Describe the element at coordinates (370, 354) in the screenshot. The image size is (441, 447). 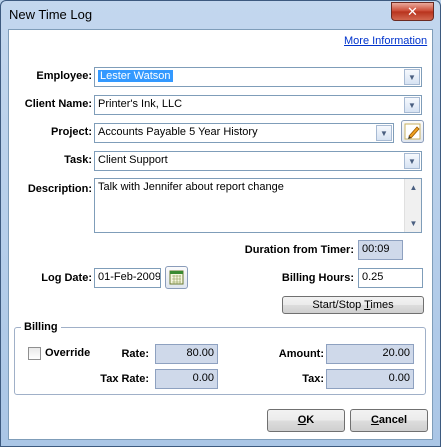
I see `amount-value: 20.00` at that location.